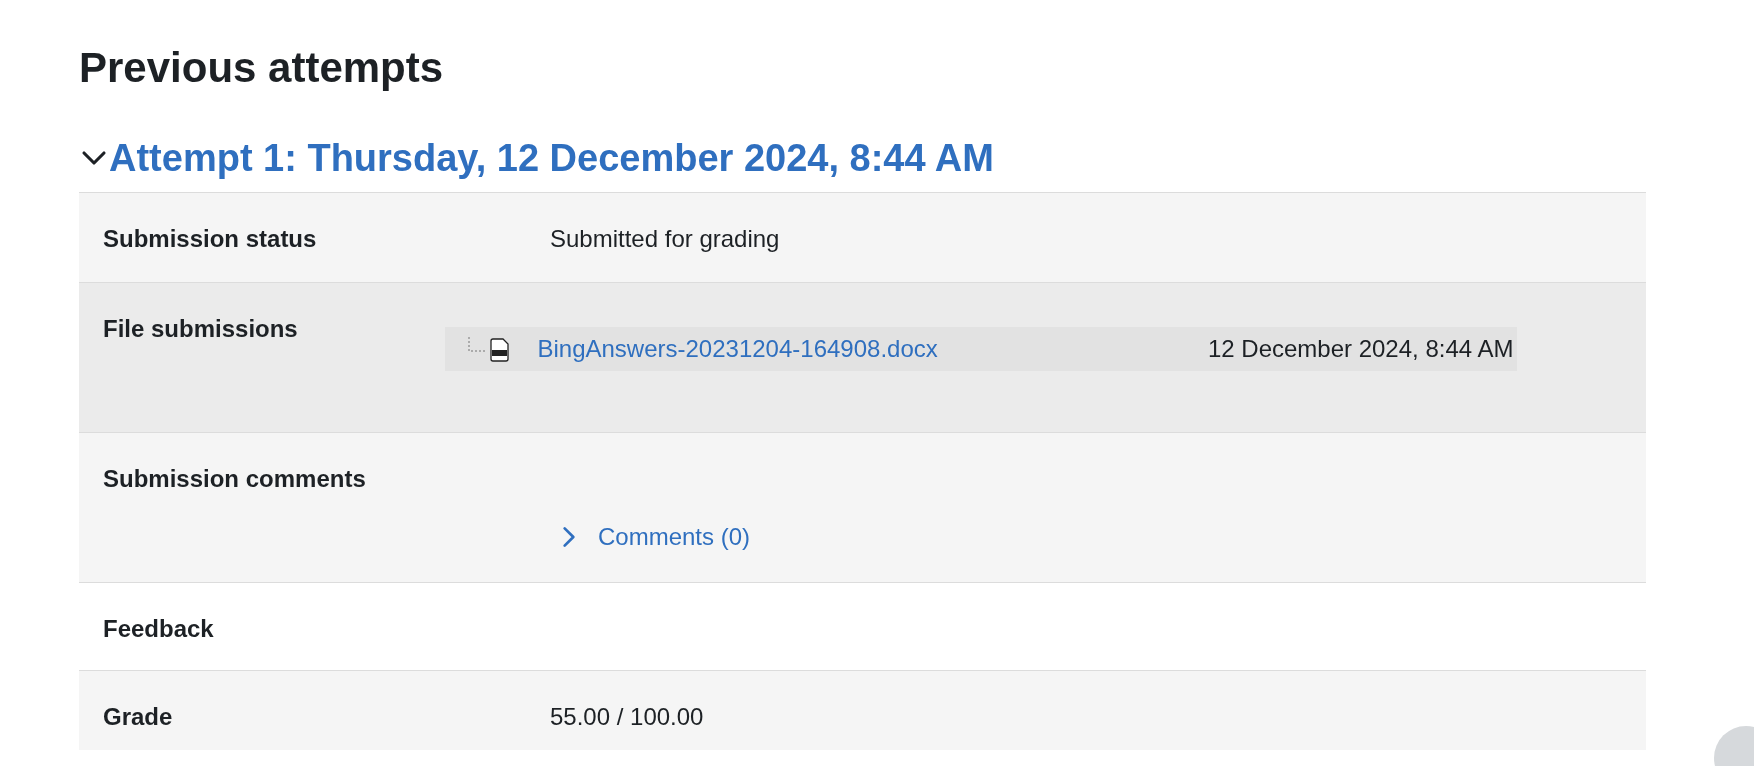  Describe the element at coordinates (210, 239) in the screenshot. I see `row-label: Submission status` at that location.